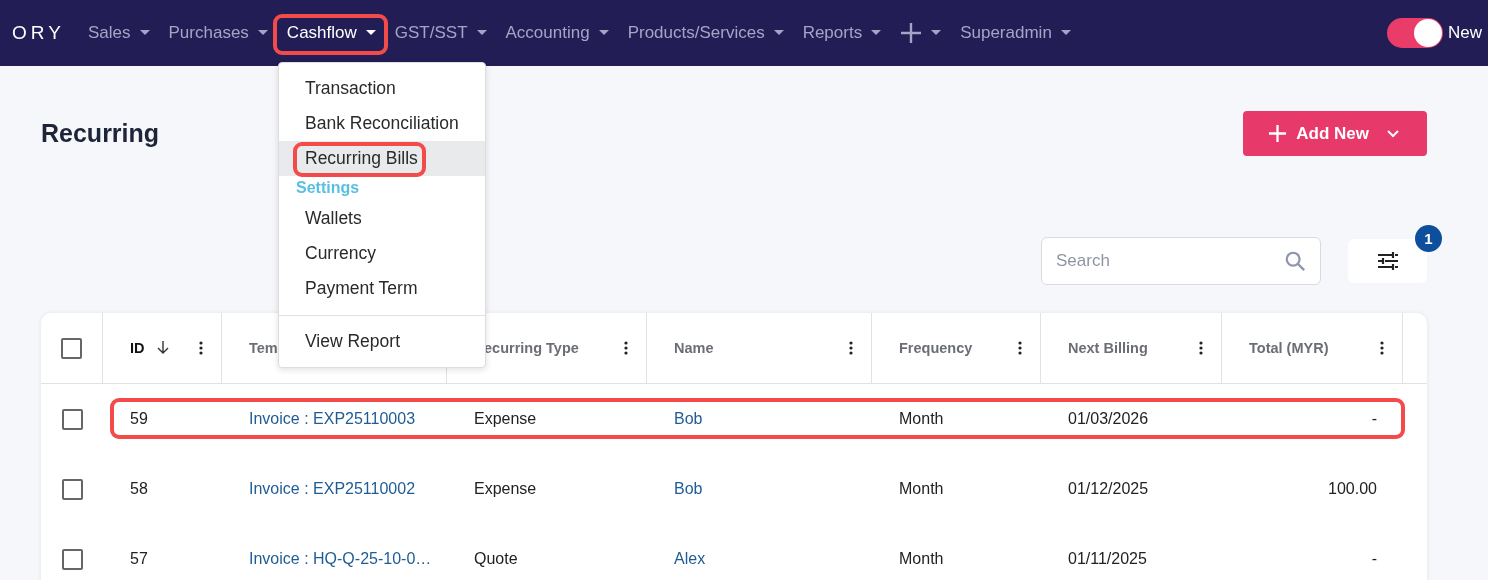 Image resolution: width=1488 pixels, height=580 pixels. Describe the element at coordinates (1169, 261) in the screenshot. I see `search-input: Search` at that location.